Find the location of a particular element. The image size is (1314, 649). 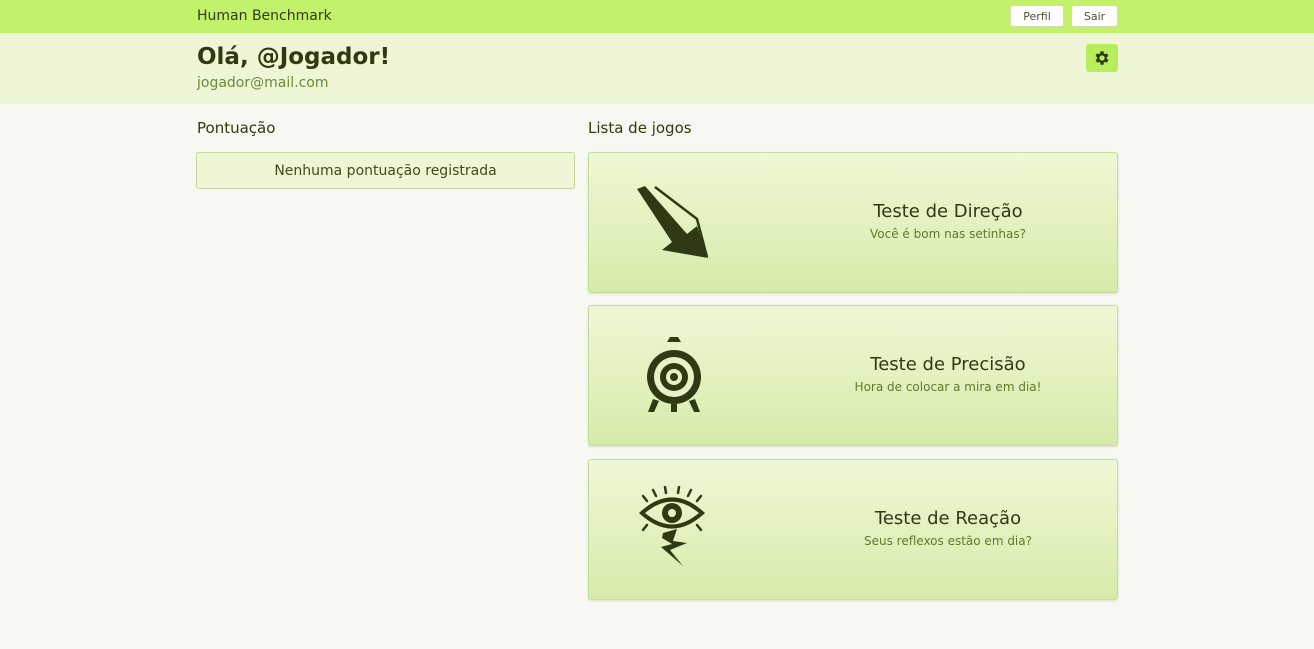

game-title: Teste de Reação is located at coordinates (948, 518).